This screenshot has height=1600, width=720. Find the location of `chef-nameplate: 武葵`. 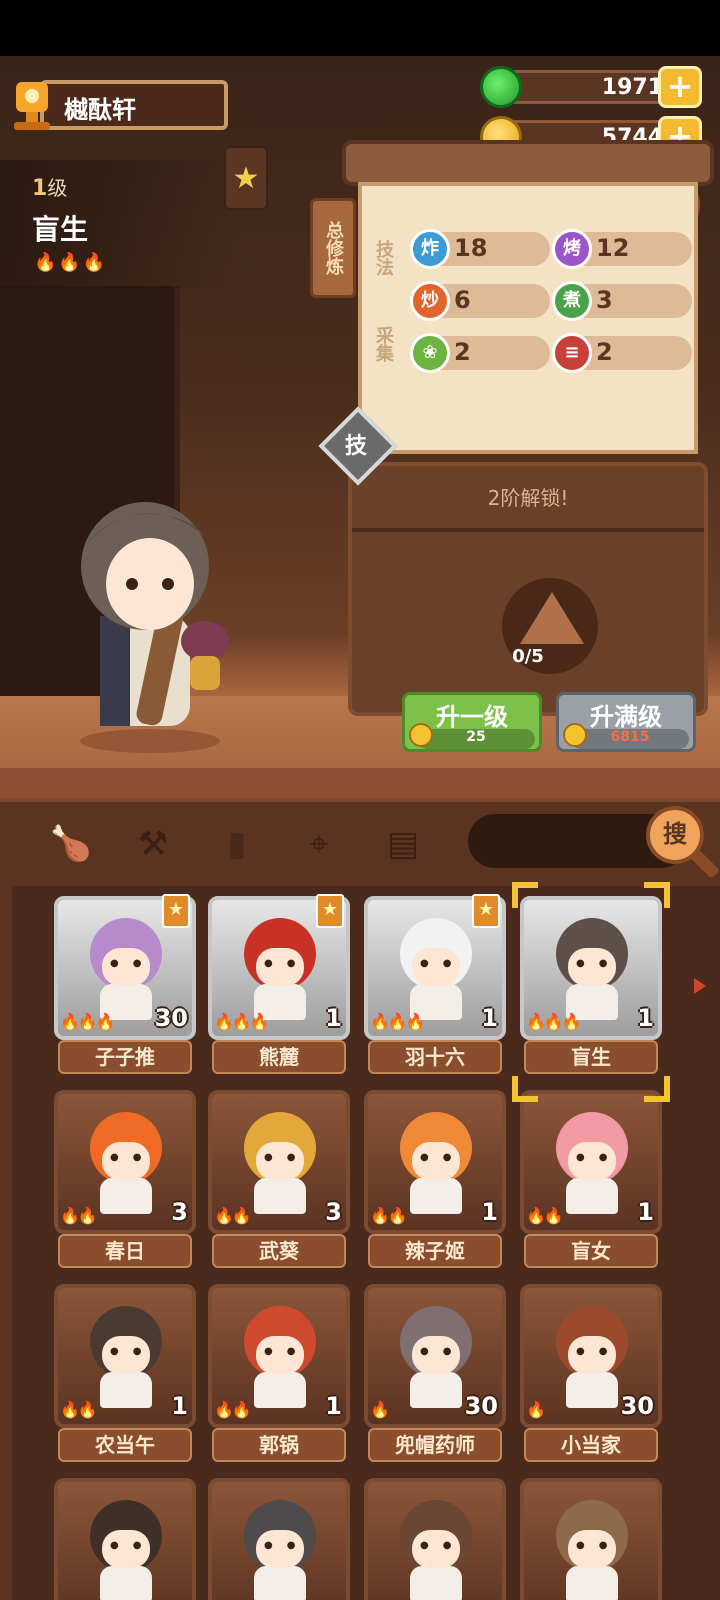

chef-nameplate: 武葵 is located at coordinates (279, 1251).